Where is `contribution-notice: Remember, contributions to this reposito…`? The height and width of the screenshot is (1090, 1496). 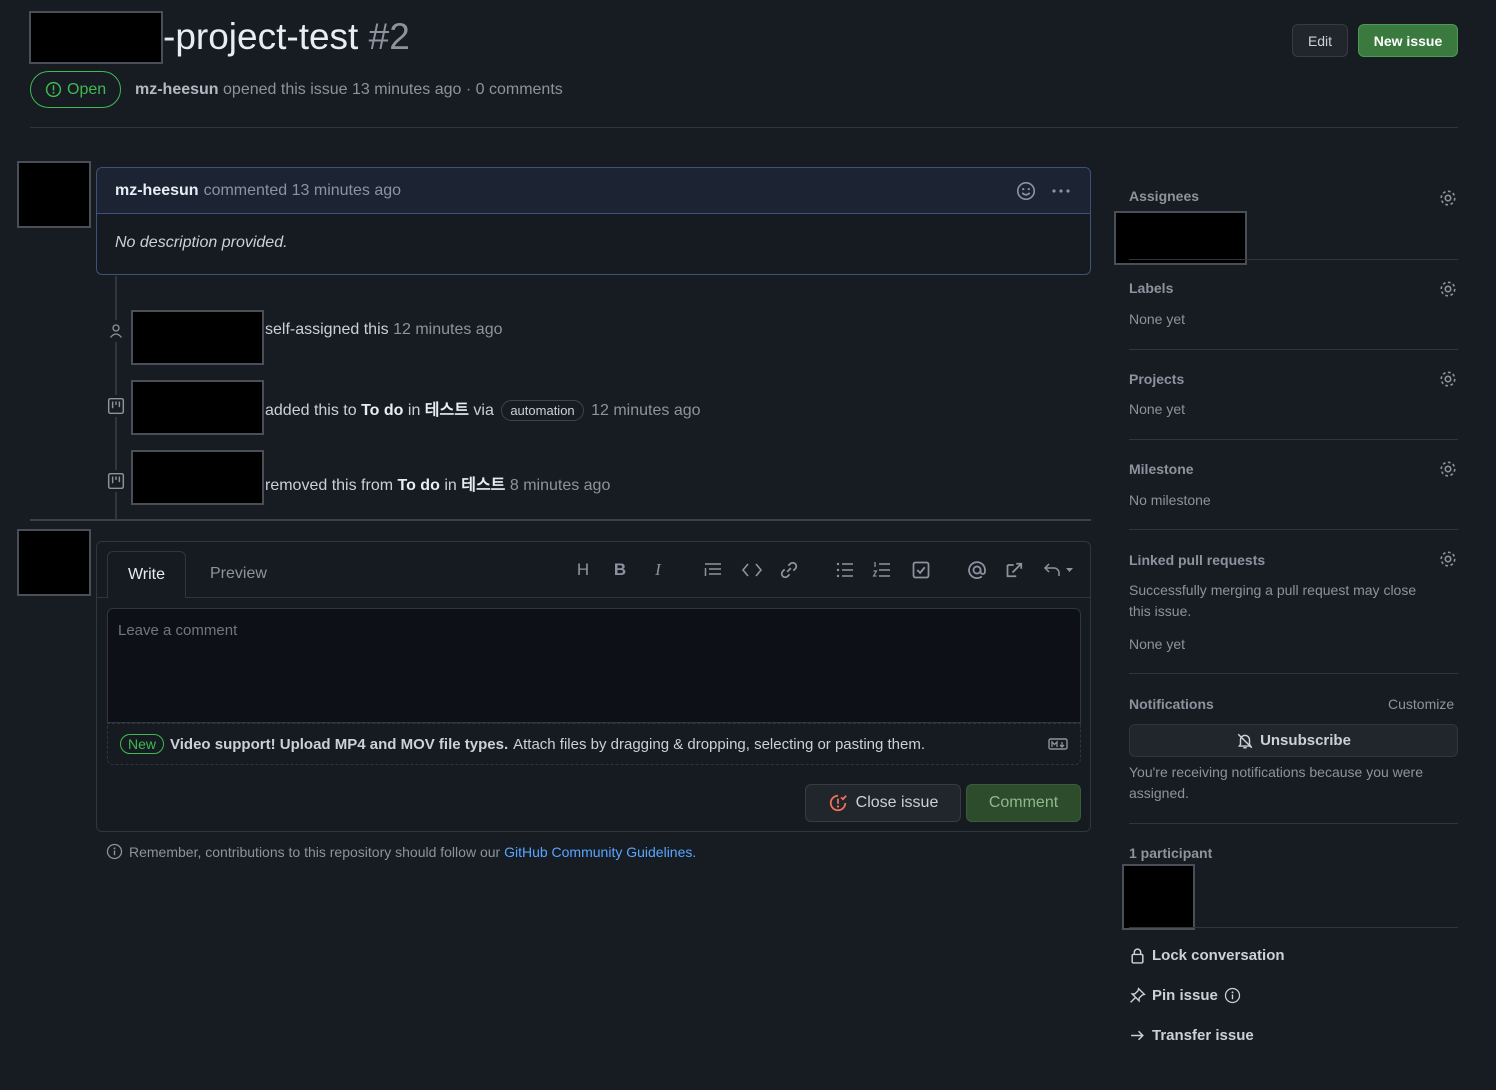 contribution-notice: Remember, contributions to this reposito… is located at coordinates (401, 851).